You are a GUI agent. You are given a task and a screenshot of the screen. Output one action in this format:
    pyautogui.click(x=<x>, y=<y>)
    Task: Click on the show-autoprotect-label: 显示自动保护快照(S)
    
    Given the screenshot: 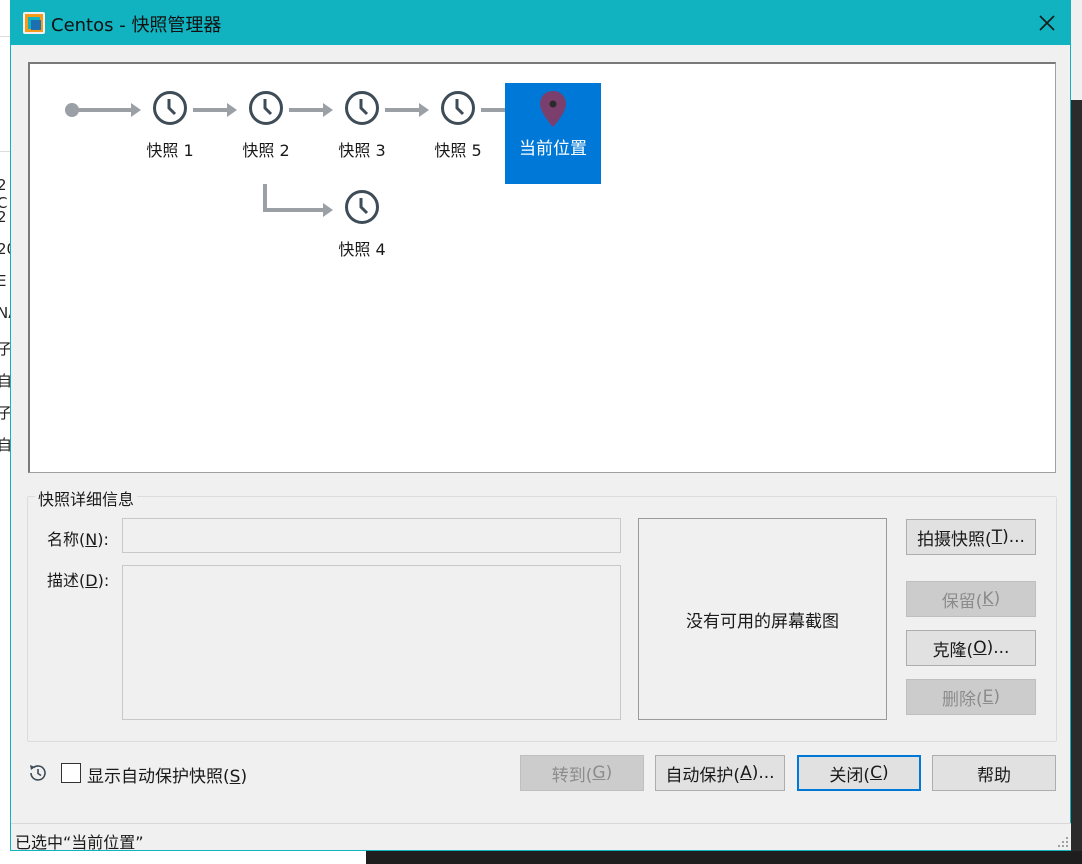 What is the action you would take?
    pyautogui.click(x=167, y=774)
    